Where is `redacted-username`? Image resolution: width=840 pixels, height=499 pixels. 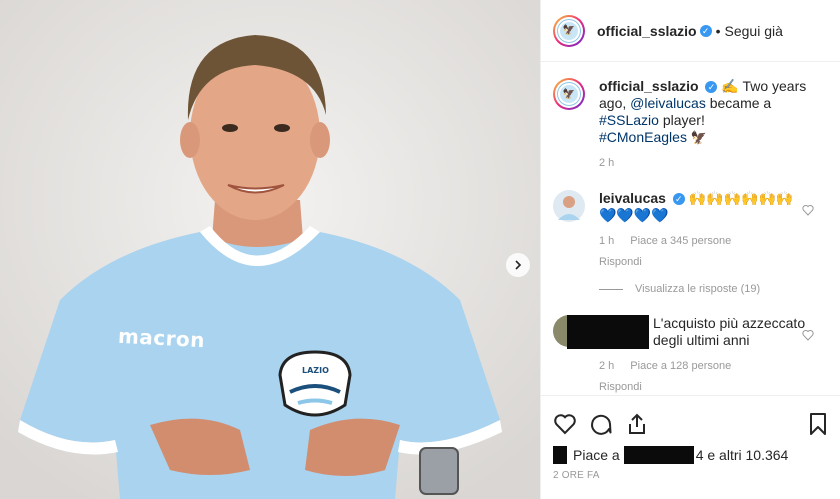 redacted-username is located at coordinates (608, 332).